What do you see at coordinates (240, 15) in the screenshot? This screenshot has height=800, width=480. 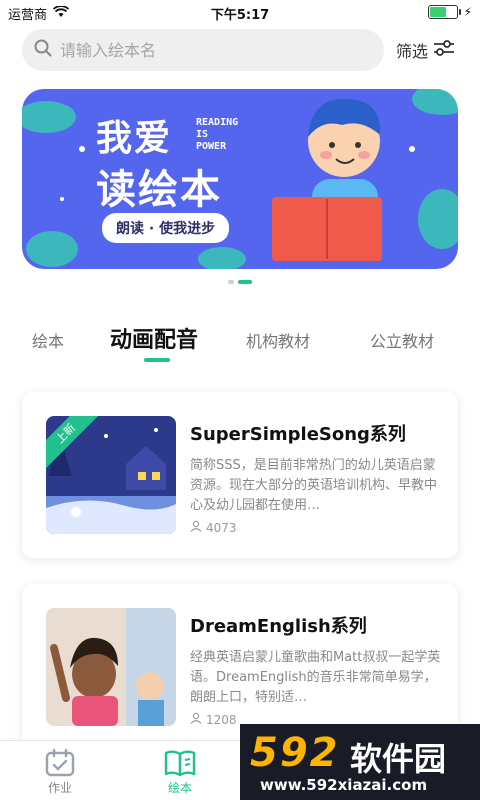 I see `status-time: 下午5:17` at bounding box center [240, 15].